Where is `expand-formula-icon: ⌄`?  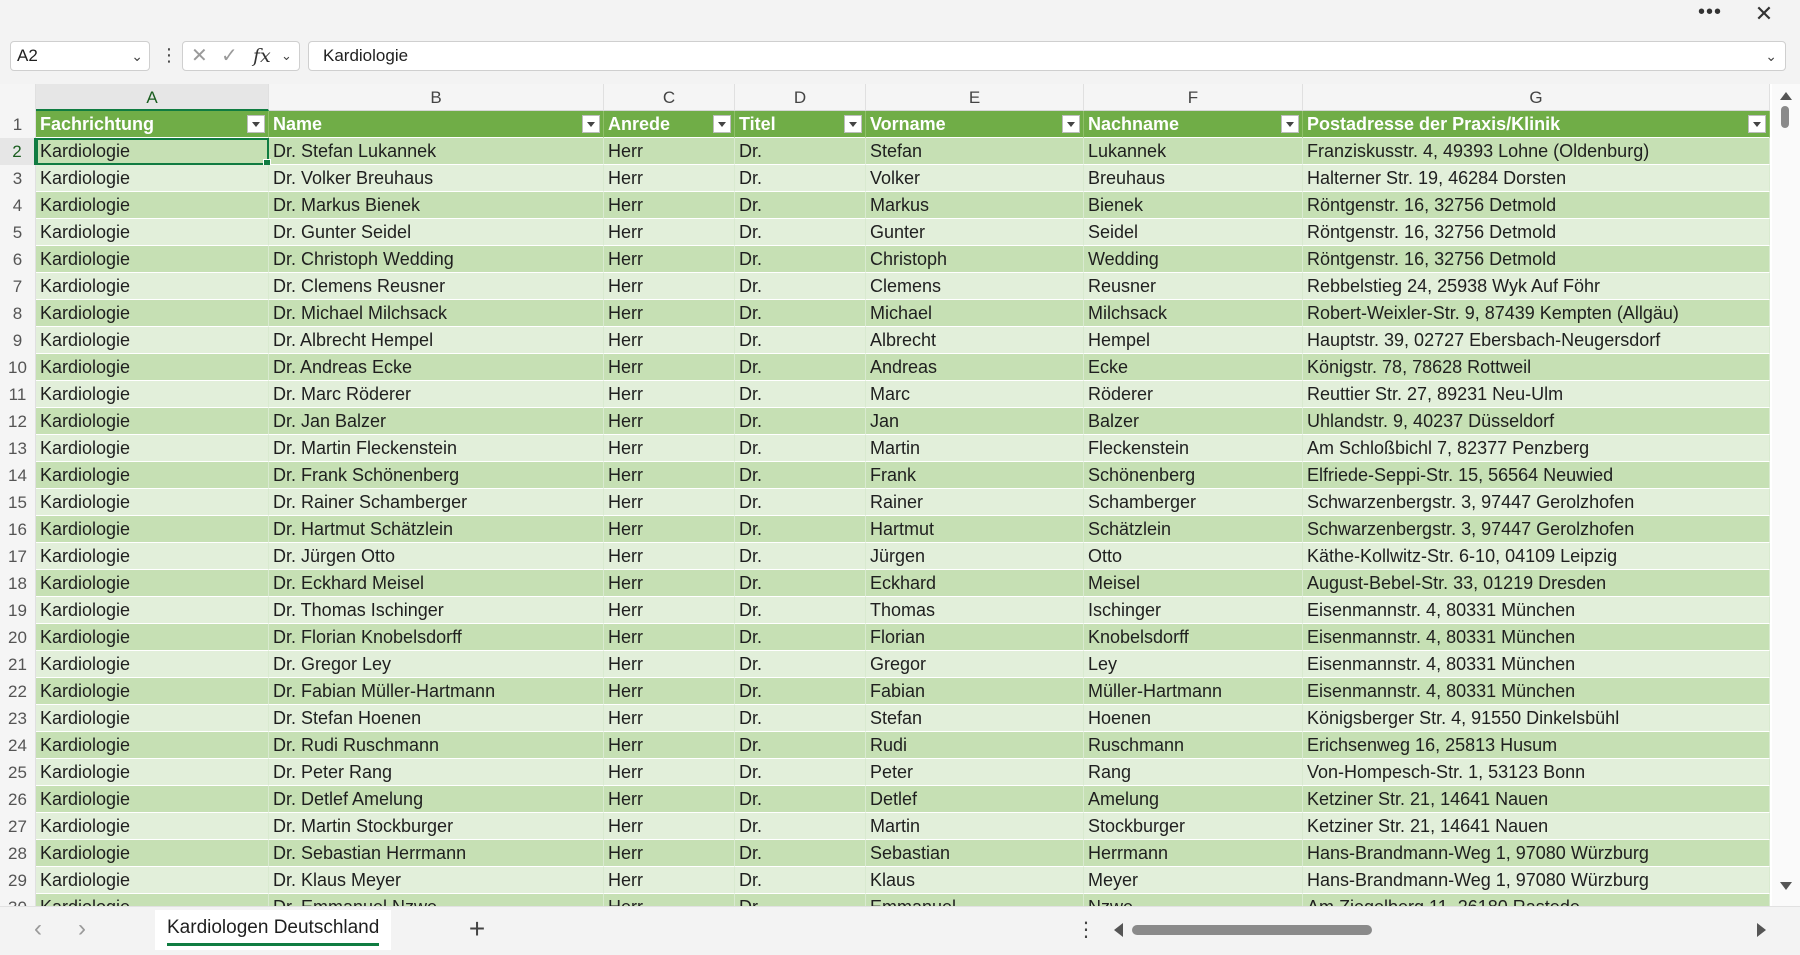 expand-formula-icon: ⌄ is located at coordinates (1771, 56).